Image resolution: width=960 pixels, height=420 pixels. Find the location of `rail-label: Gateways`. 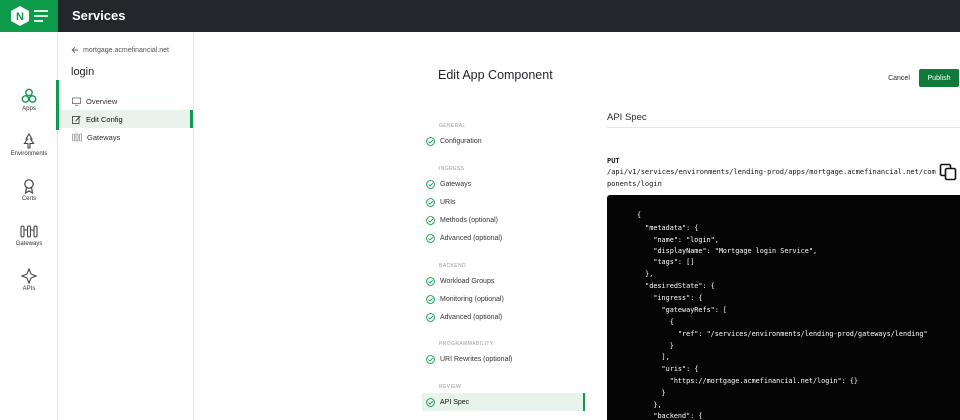

rail-label: Gateways is located at coordinates (29, 244).